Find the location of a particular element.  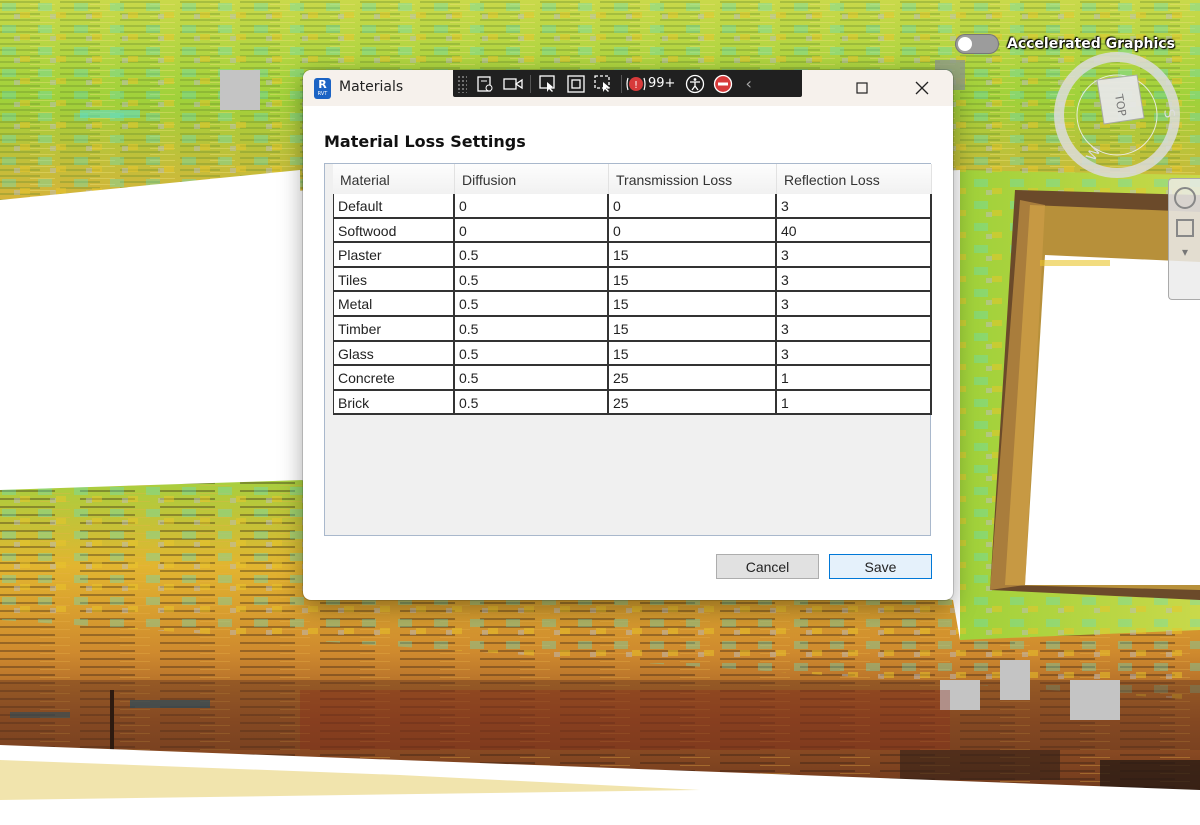

accessibility-checker-button is located at coordinates (695, 83).